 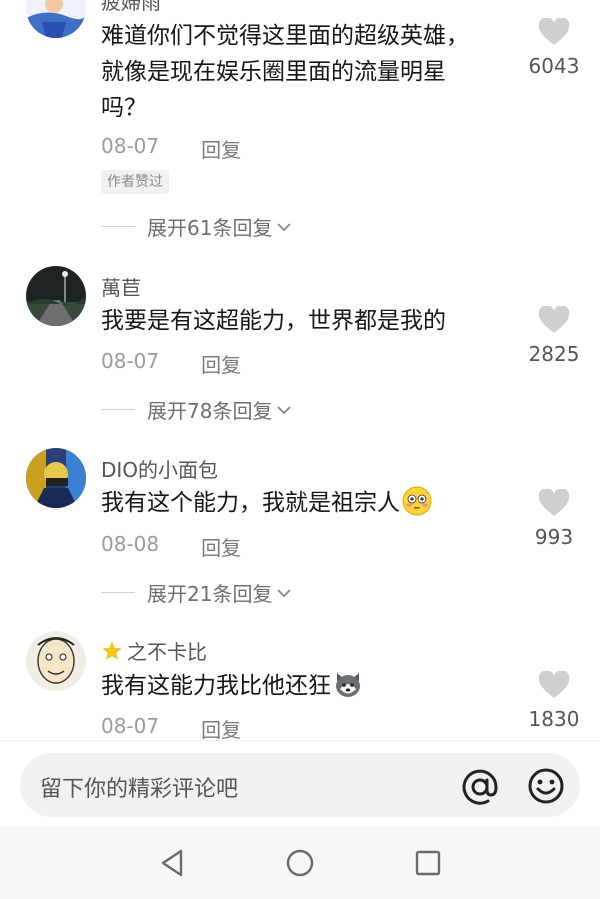 I want to click on like-count: 2825, so click(x=554, y=354).